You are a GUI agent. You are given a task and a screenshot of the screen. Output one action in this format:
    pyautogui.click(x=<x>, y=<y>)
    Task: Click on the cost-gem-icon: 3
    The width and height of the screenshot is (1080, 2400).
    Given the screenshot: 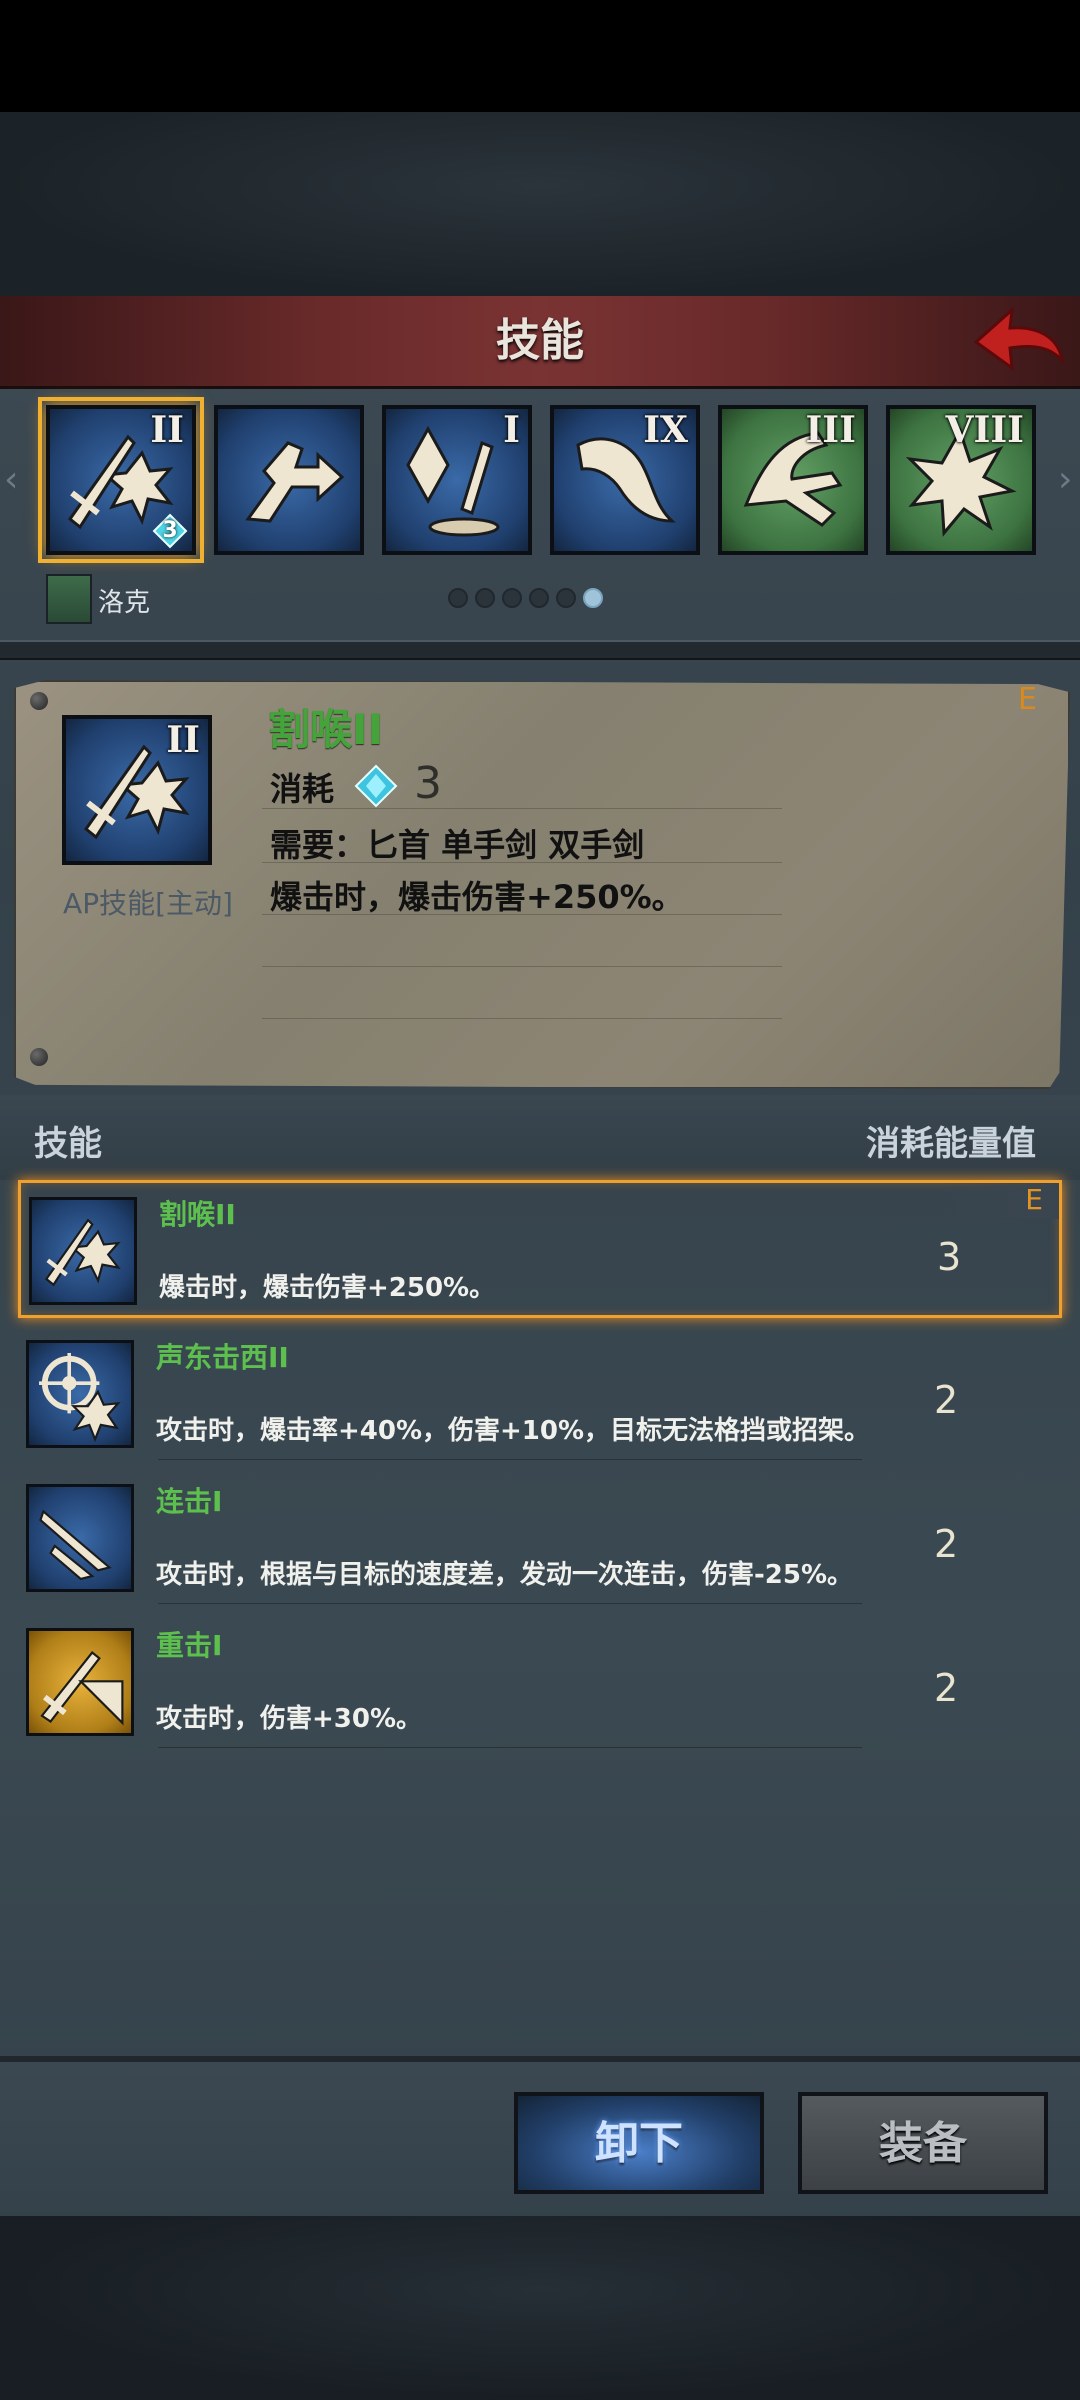 What is the action you would take?
    pyautogui.click(x=170, y=531)
    